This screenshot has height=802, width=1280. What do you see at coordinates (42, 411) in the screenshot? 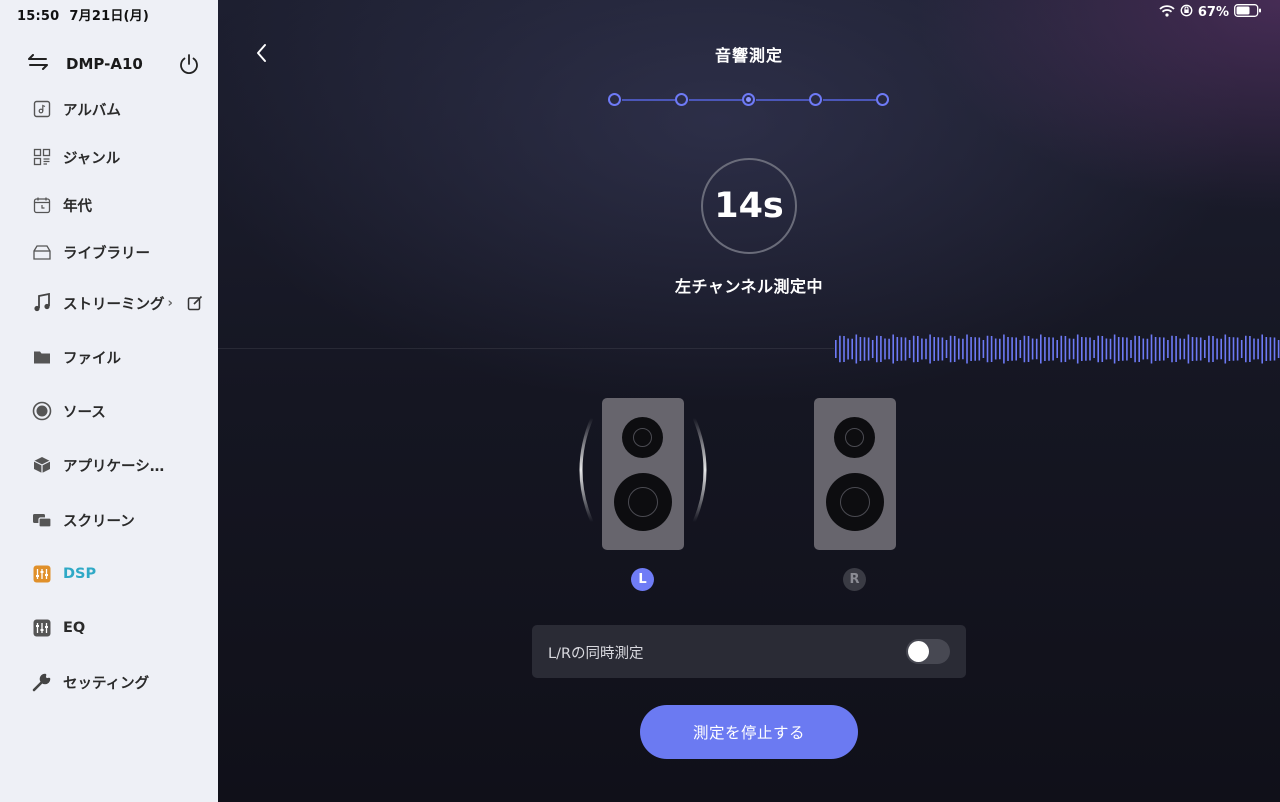
I see `source-icon` at bounding box center [42, 411].